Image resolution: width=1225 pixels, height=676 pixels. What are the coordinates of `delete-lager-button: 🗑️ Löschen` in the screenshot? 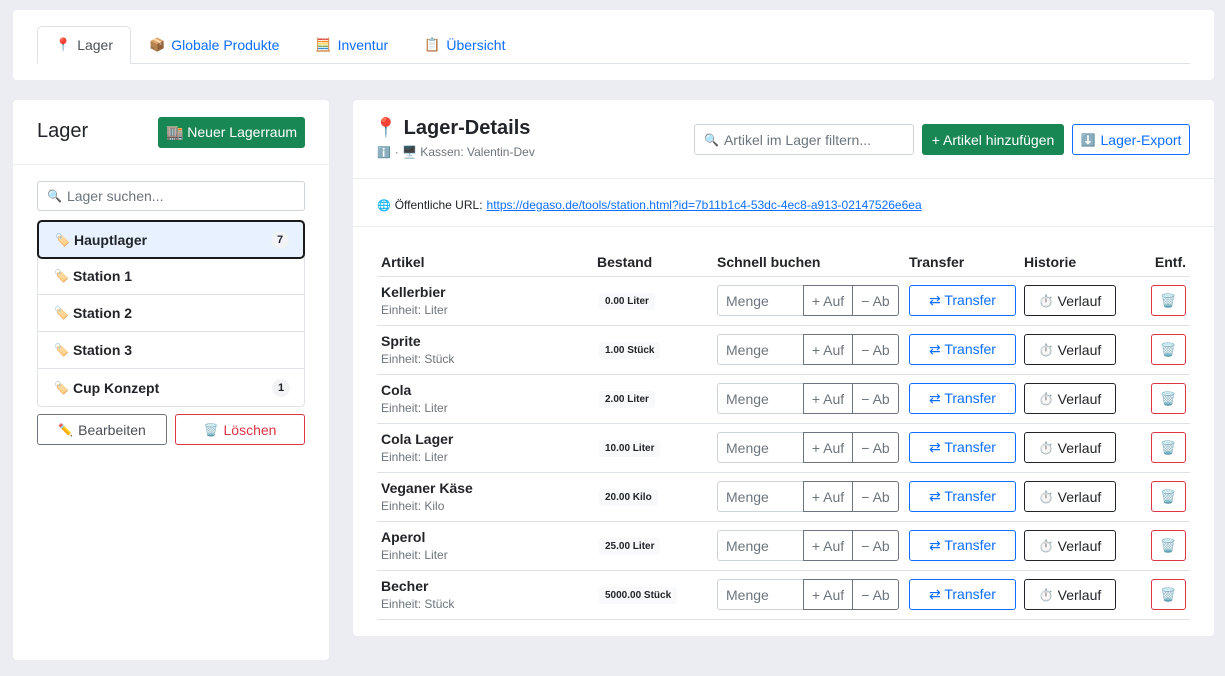 It's located at (240, 429).